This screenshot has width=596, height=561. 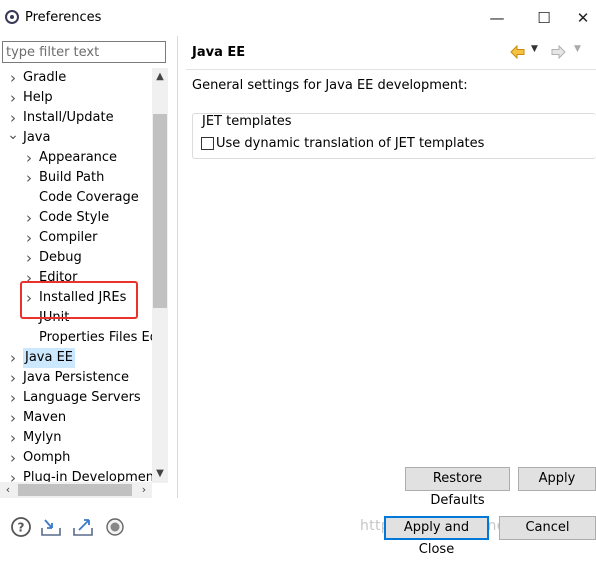 I want to click on tree-item-label: Maven, so click(x=44, y=418).